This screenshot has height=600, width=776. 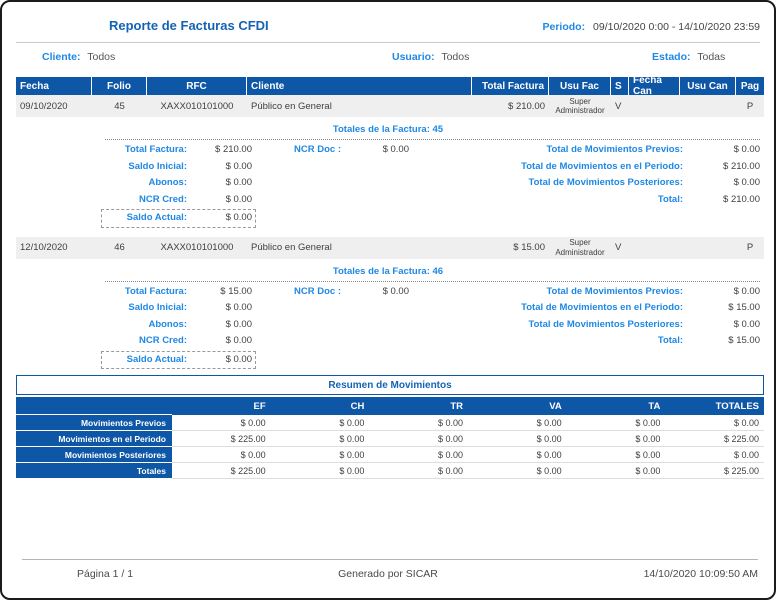 I want to click on col-header-cliente: Cliente, so click(x=359, y=86).